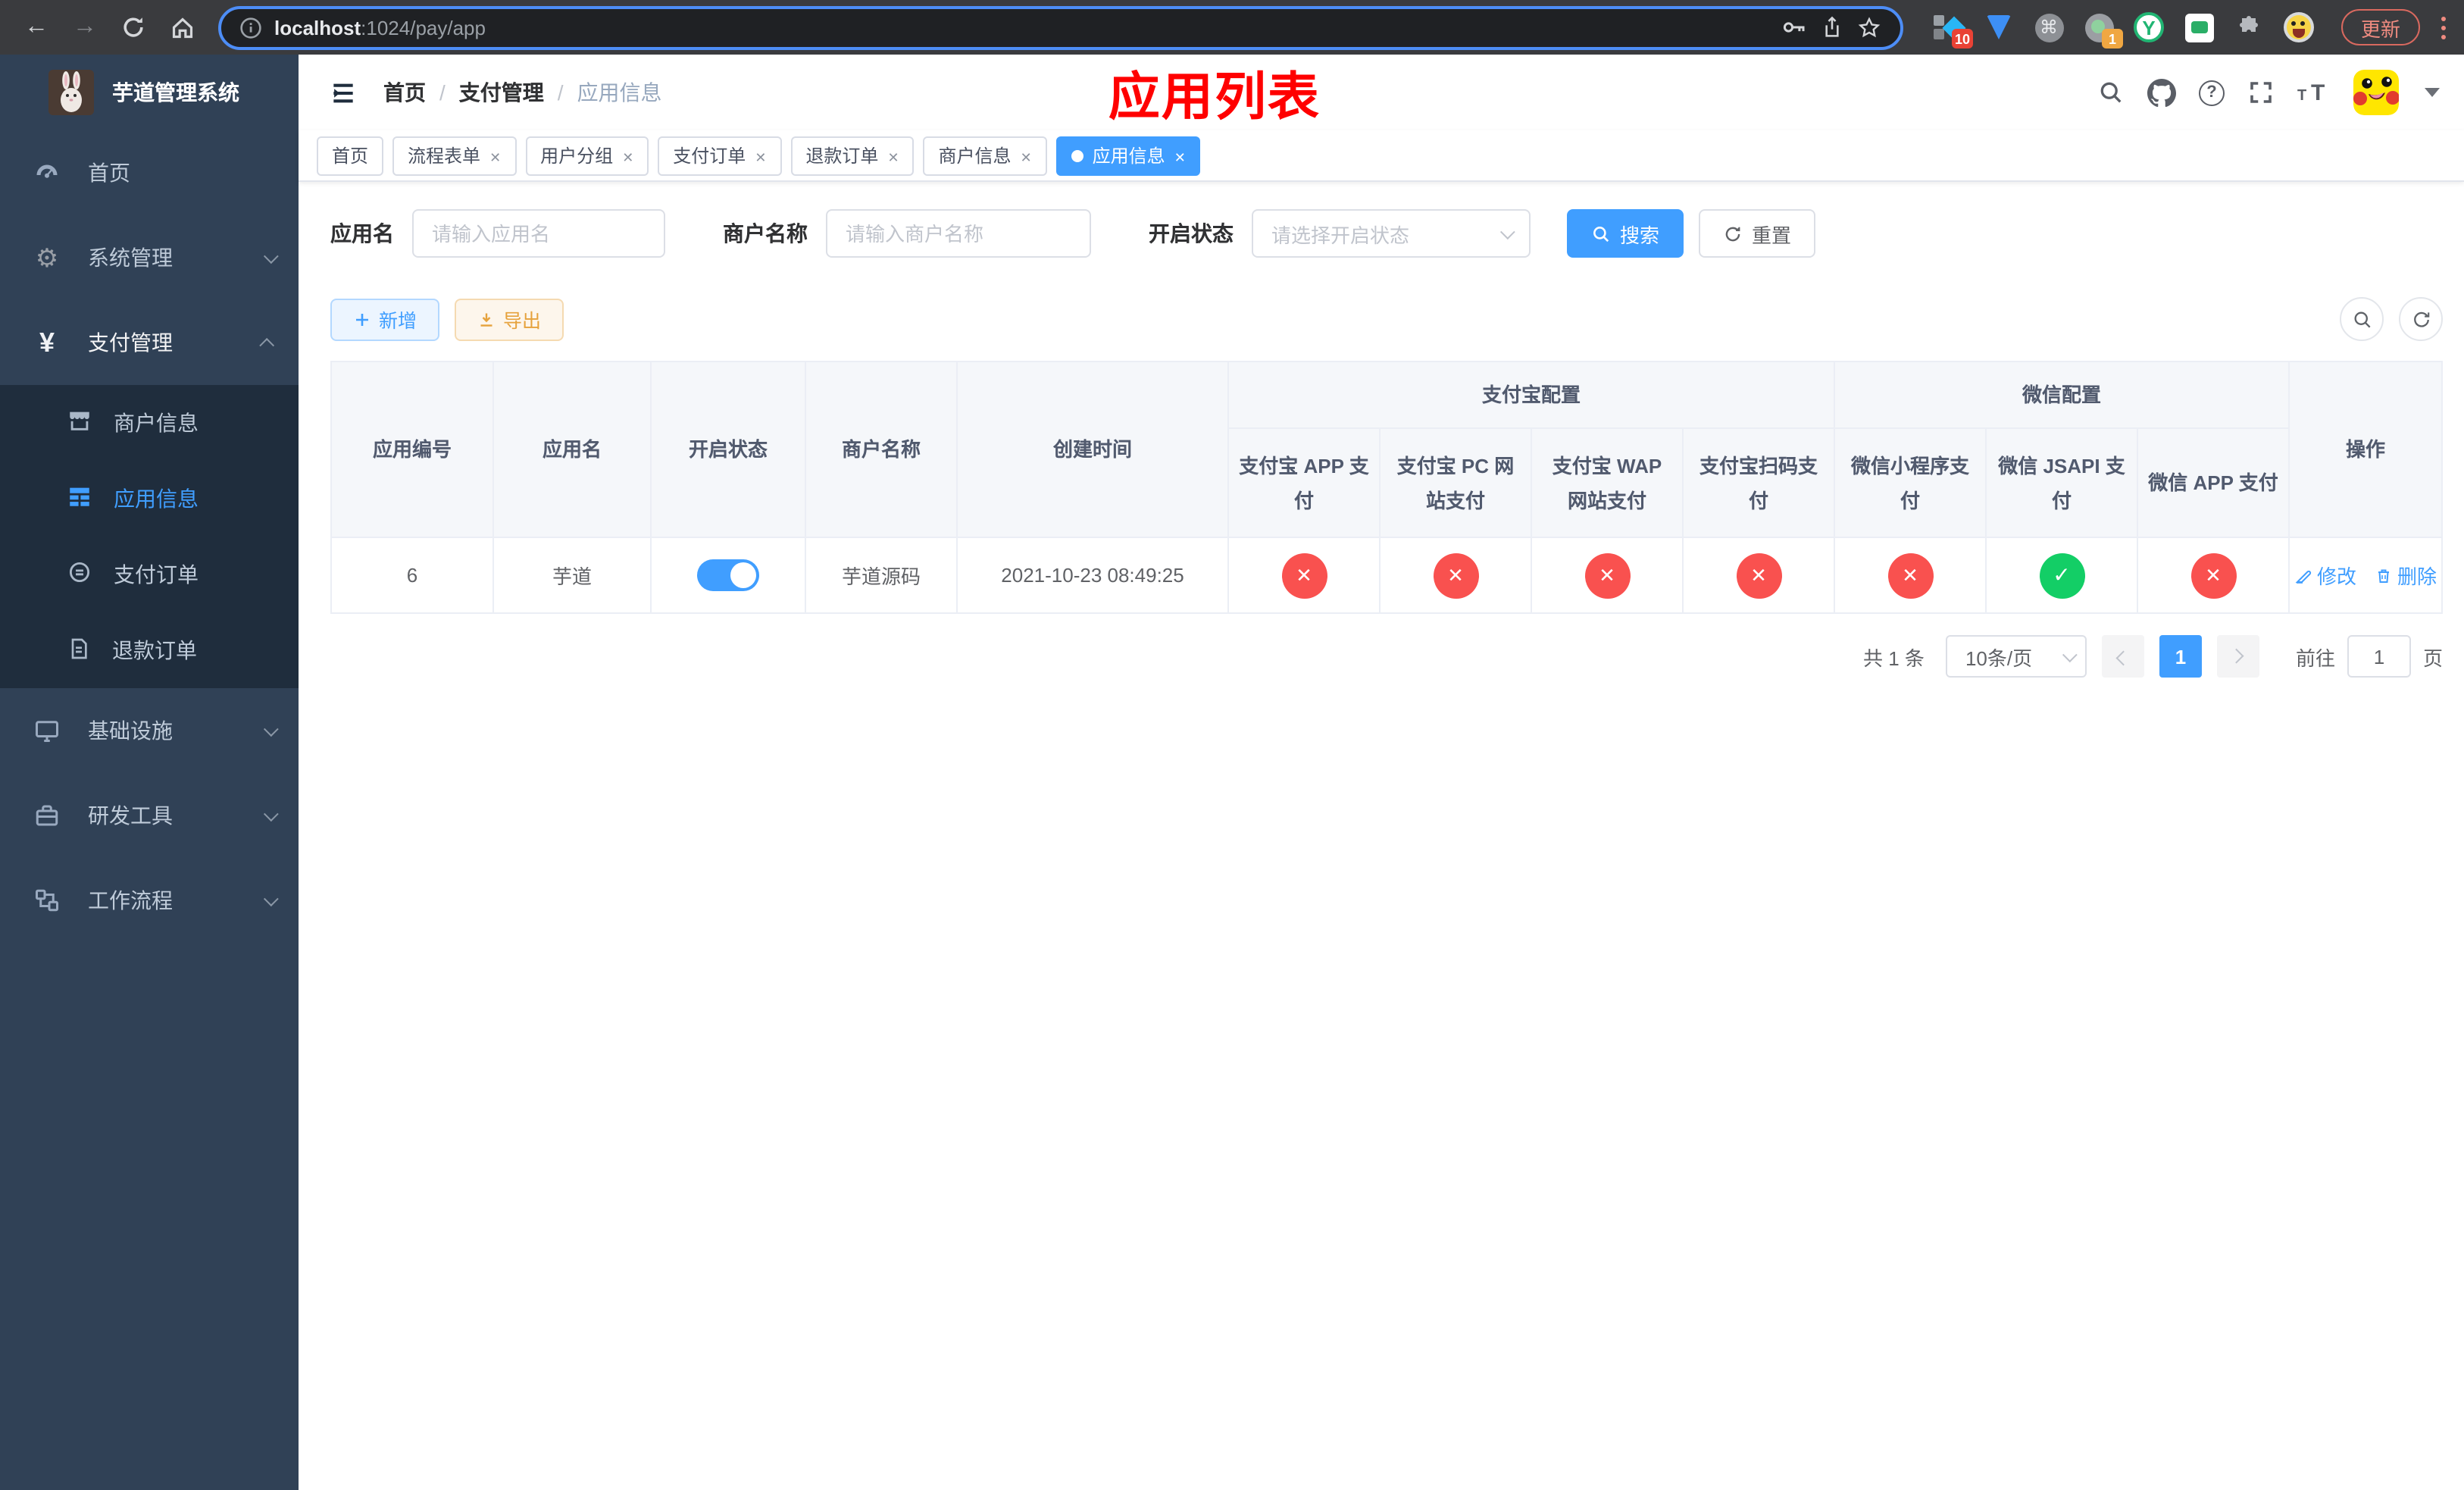  I want to click on order-icon, so click(79, 575).